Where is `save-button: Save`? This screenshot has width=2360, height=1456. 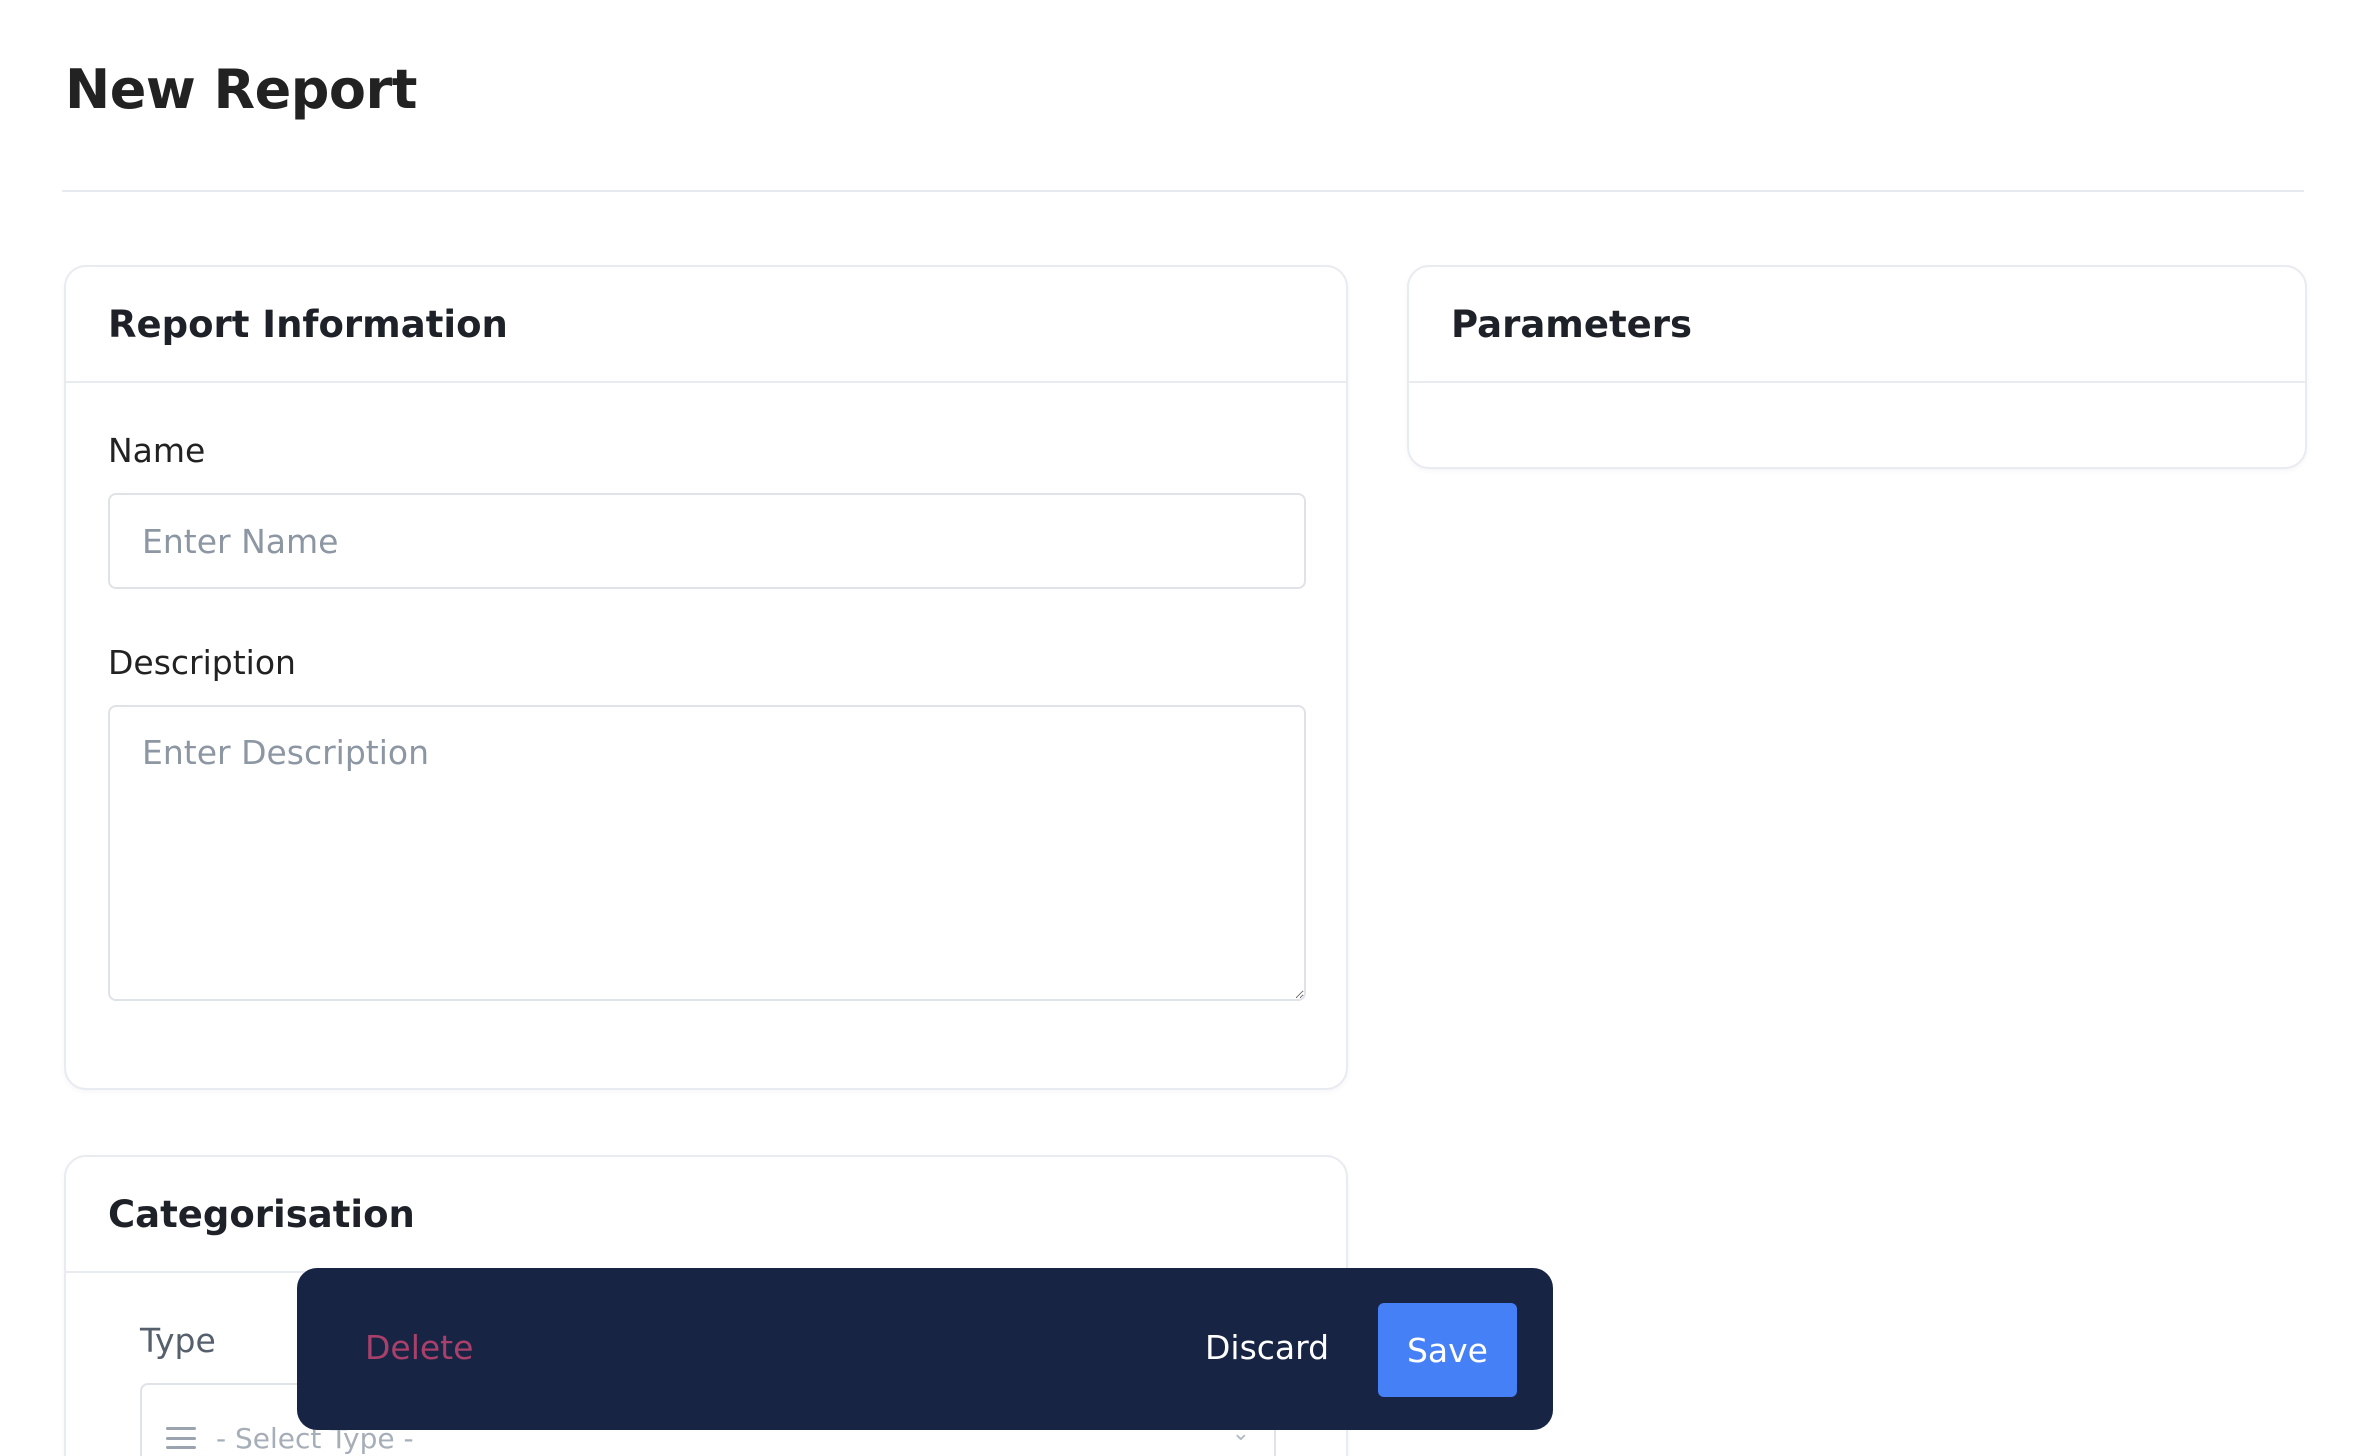
save-button: Save is located at coordinates (1447, 1350).